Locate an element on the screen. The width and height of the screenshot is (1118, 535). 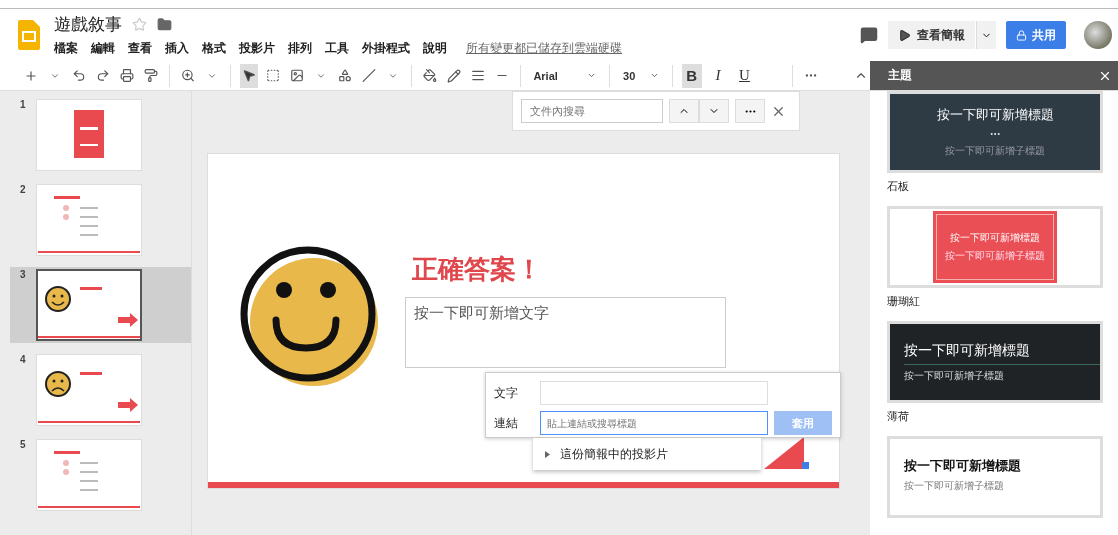
avatar is located at coordinates (1098, 35).